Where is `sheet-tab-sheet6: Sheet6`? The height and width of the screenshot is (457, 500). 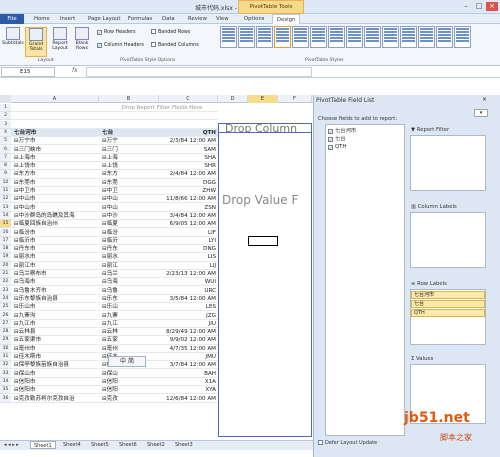 sheet-tab-sheet6: Sheet6 is located at coordinates (128, 445).